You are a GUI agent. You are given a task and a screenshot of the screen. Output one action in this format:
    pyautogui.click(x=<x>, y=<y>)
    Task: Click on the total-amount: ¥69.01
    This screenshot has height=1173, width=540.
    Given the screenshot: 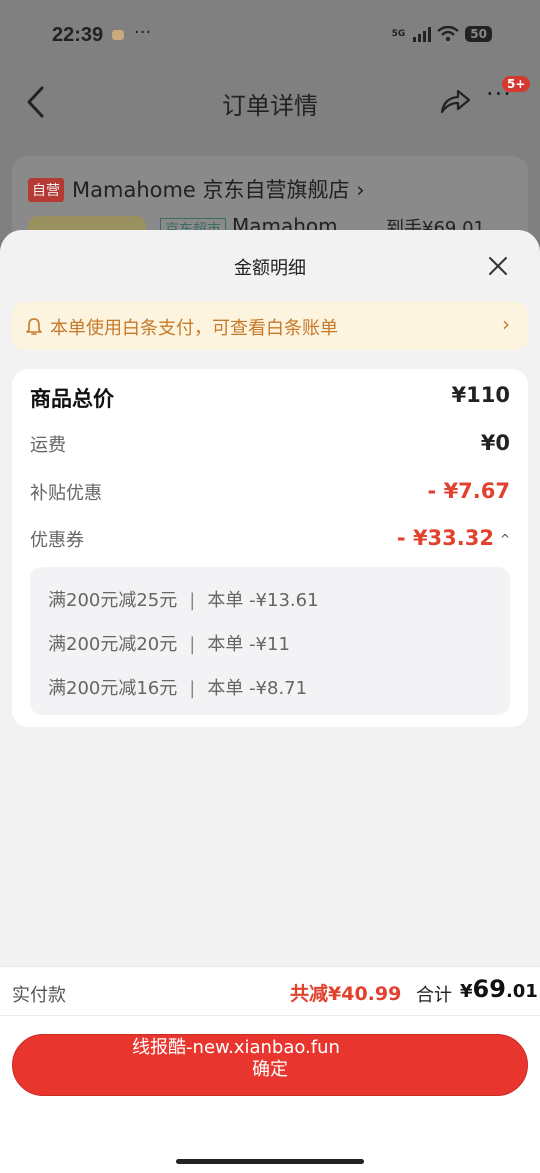 What is the action you would take?
    pyautogui.click(x=499, y=989)
    